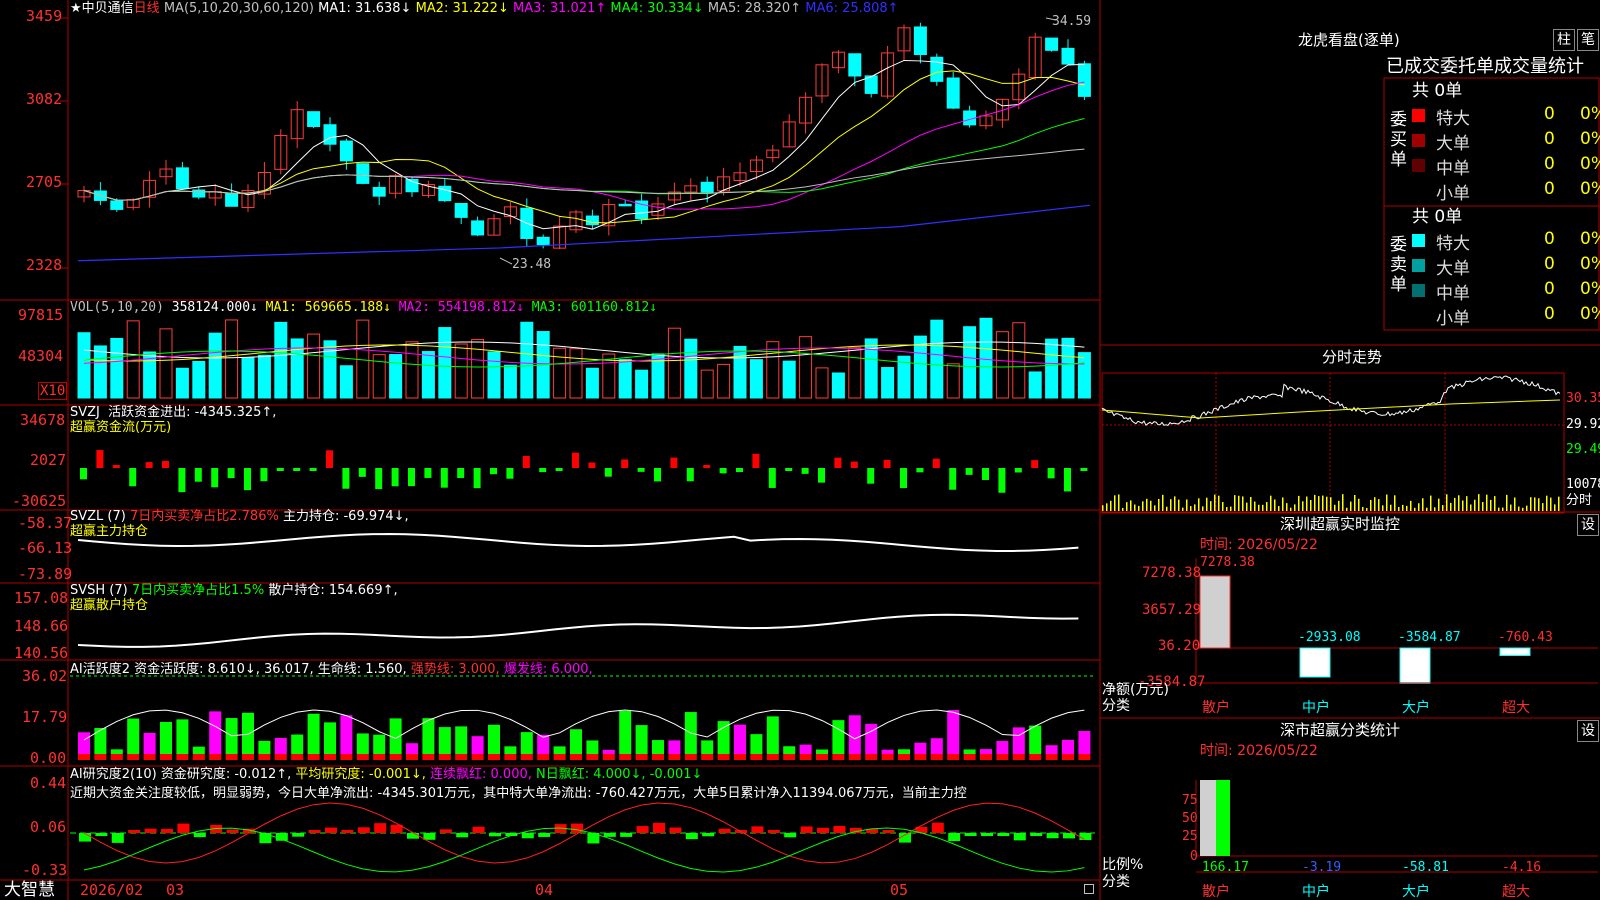 This screenshot has width=1600, height=900. I want to click on bar-mode-button: 柱, so click(1564, 40).